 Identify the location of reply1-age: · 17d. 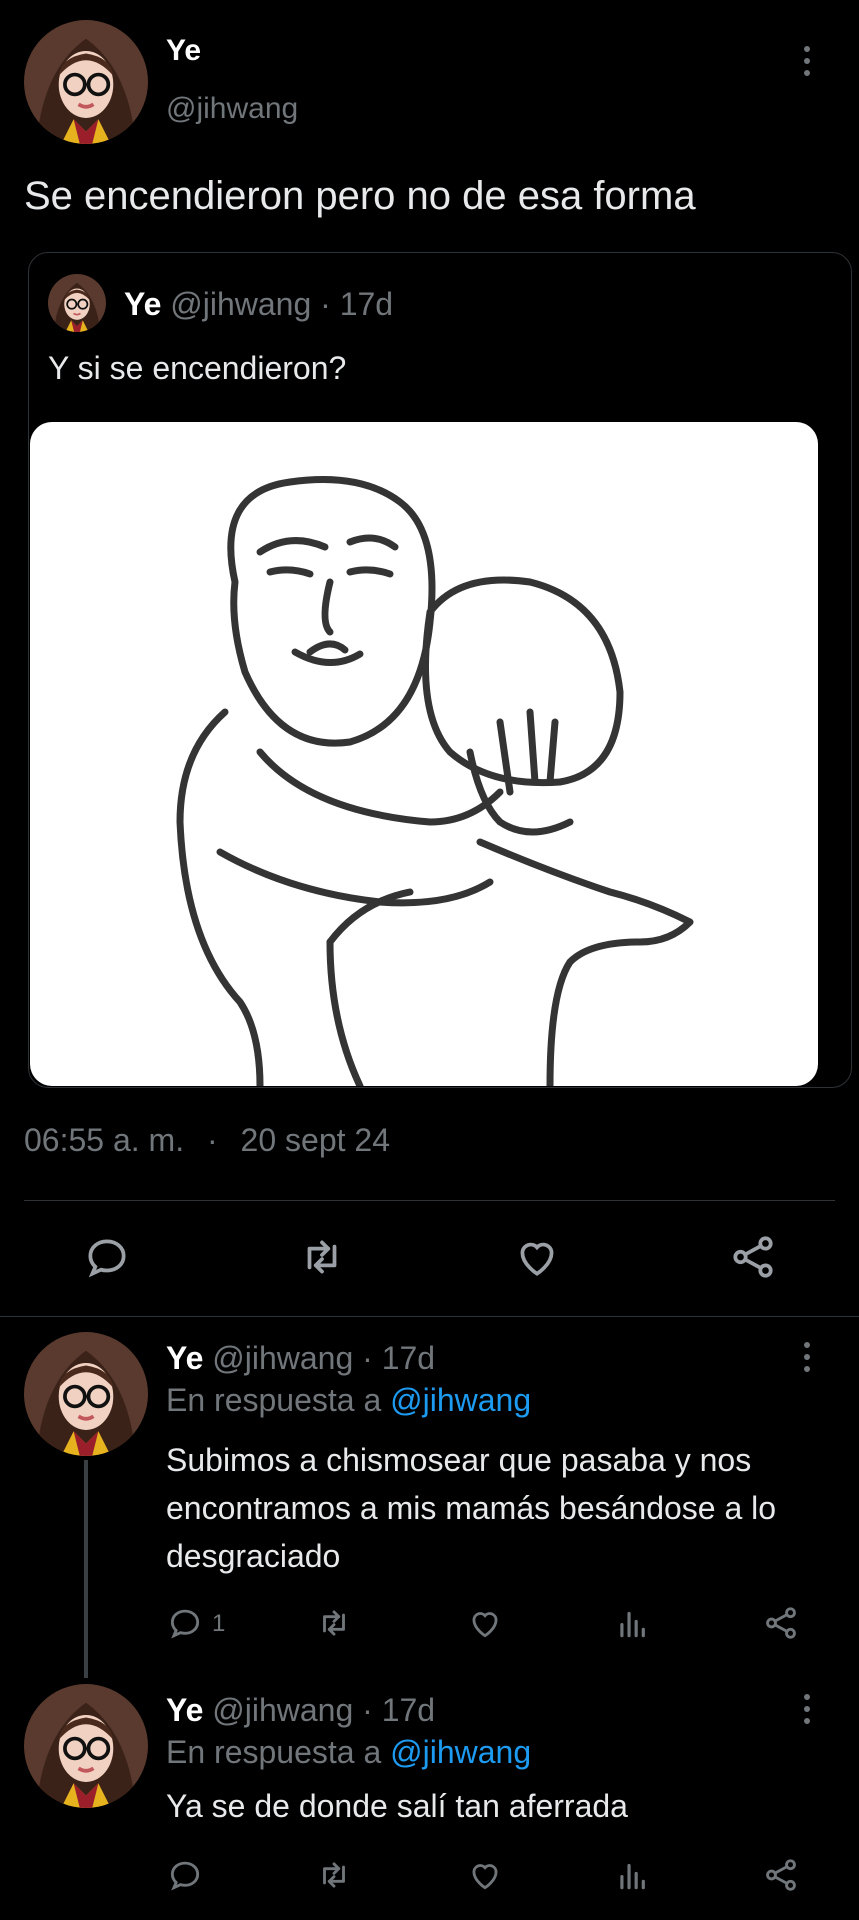
(399, 1358).